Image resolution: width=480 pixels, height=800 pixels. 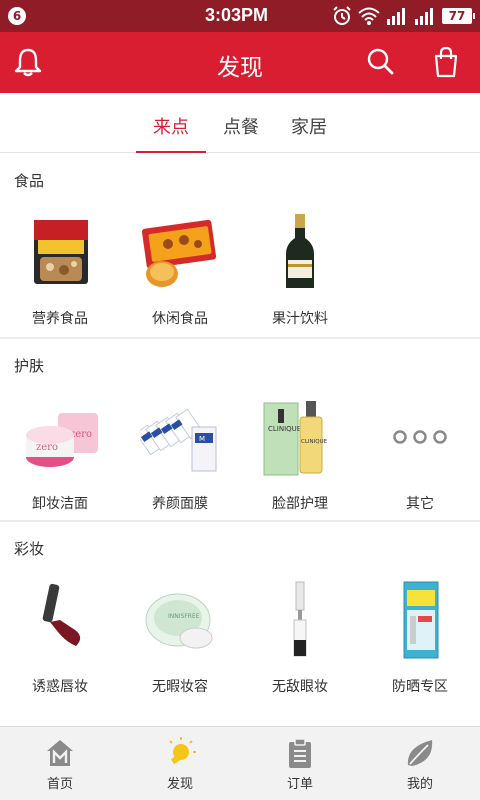 What do you see at coordinates (241, 126) in the screenshot?
I see `tab-diancan: 点餐` at bounding box center [241, 126].